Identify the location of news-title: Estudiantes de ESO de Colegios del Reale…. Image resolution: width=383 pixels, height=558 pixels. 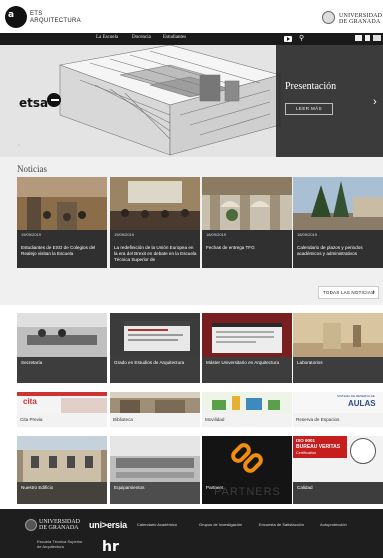
(58, 250).